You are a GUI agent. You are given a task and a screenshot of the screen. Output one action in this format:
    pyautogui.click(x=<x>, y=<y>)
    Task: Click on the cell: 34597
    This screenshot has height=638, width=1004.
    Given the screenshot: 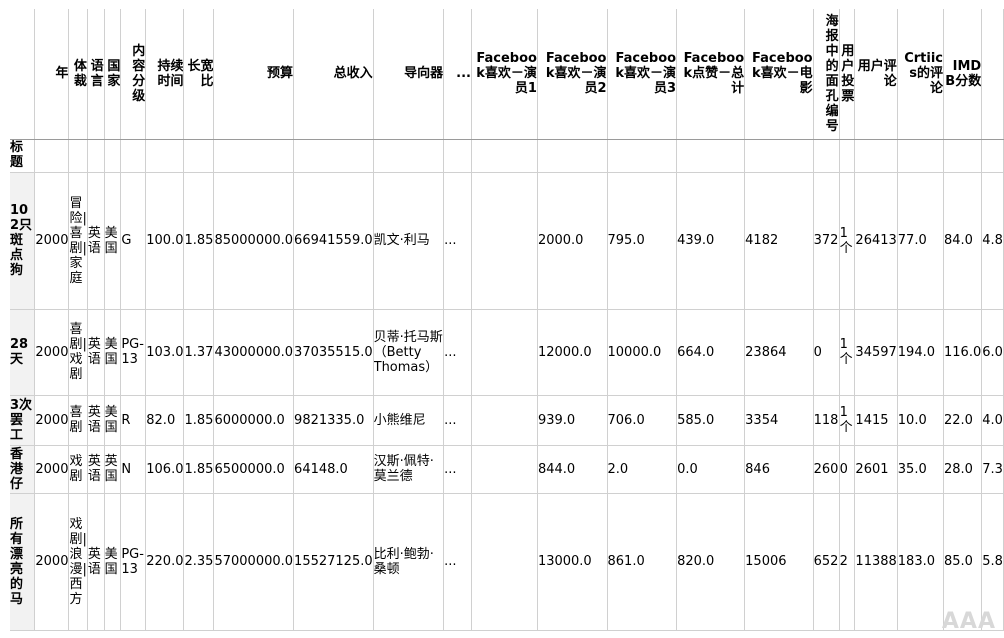 What is the action you would take?
    pyautogui.click(x=876, y=352)
    